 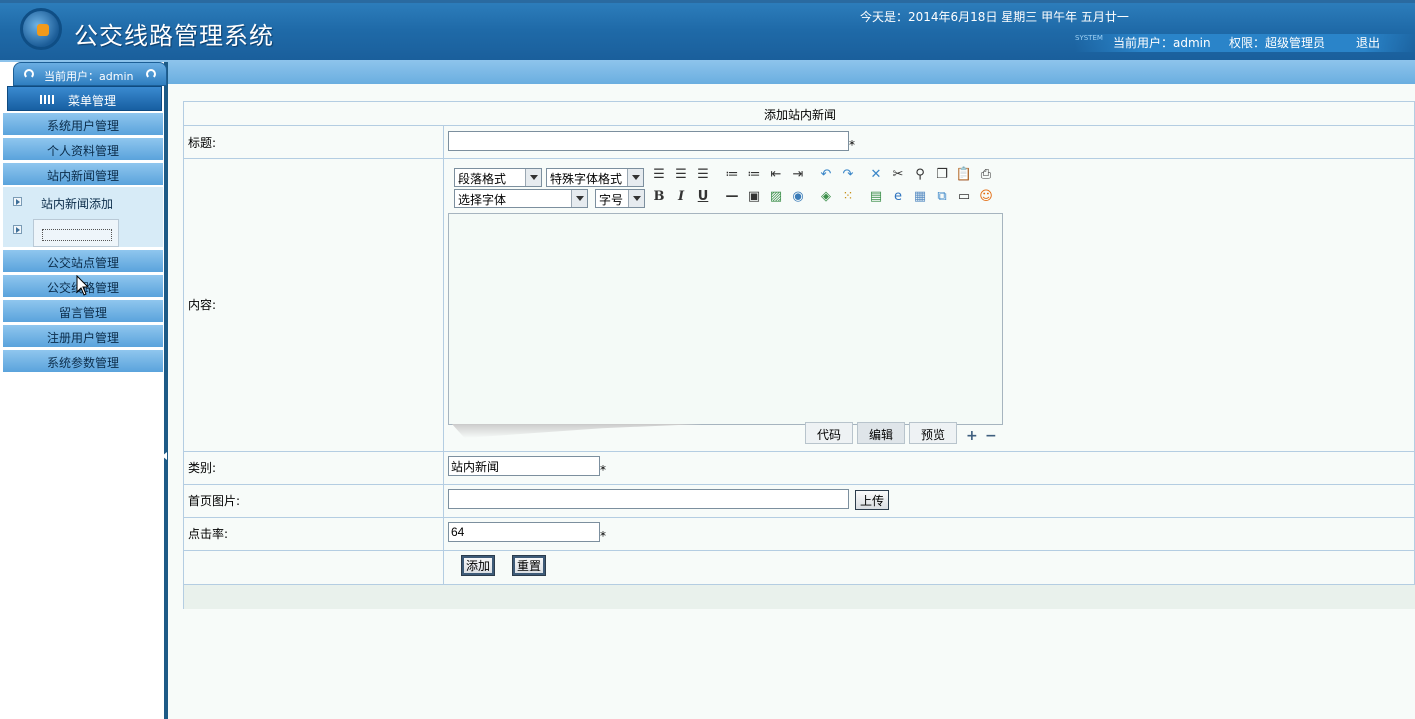 What do you see at coordinates (164, 456) in the screenshot?
I see `sidebar-collapse-icon` at bounding box center [164, 456].